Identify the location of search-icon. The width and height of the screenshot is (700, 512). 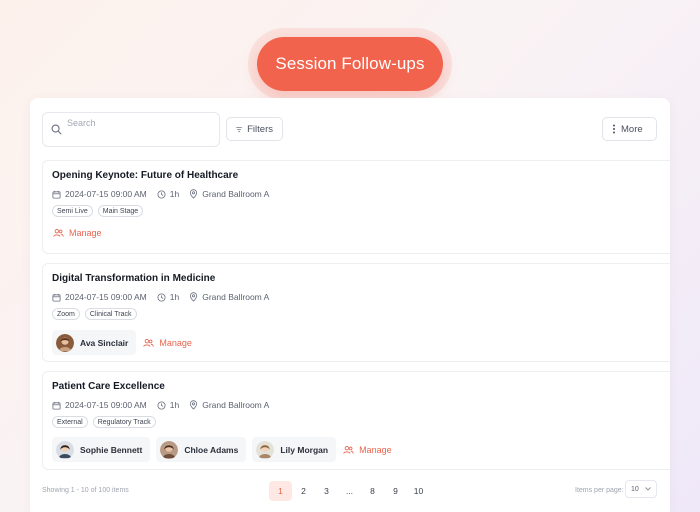
(56, 129).